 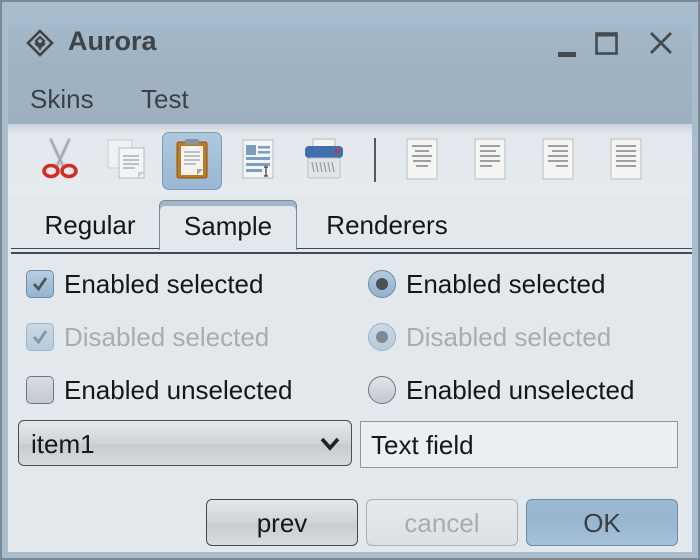 I want to click on ok-button: OK, so click(x=602, y=522).